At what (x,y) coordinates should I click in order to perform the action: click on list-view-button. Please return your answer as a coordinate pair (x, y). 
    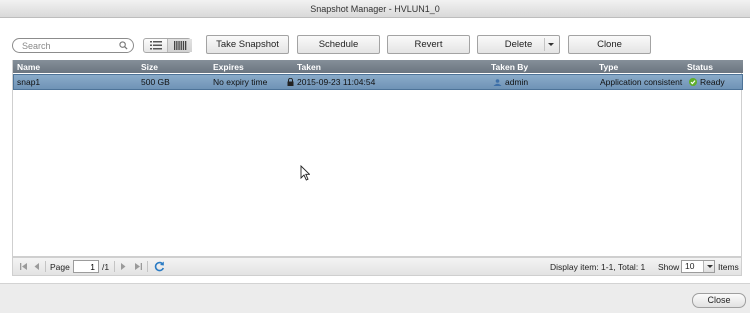
    Looking at the image, I should click on (156, 45).